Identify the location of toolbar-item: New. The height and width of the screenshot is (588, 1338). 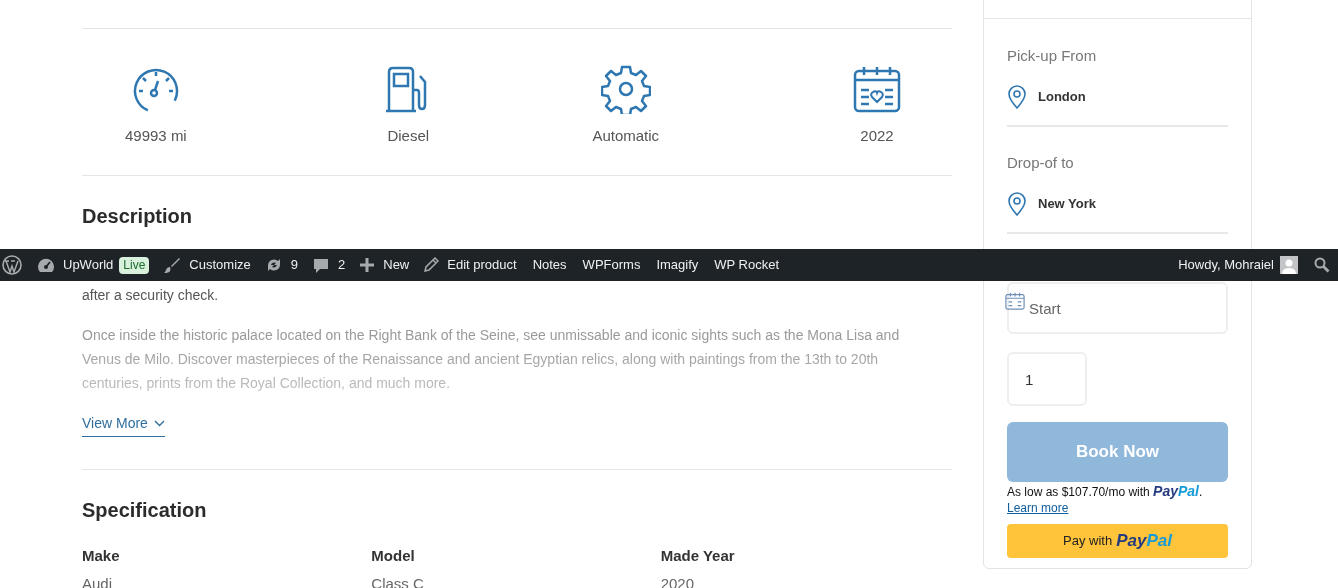
(384, 265).